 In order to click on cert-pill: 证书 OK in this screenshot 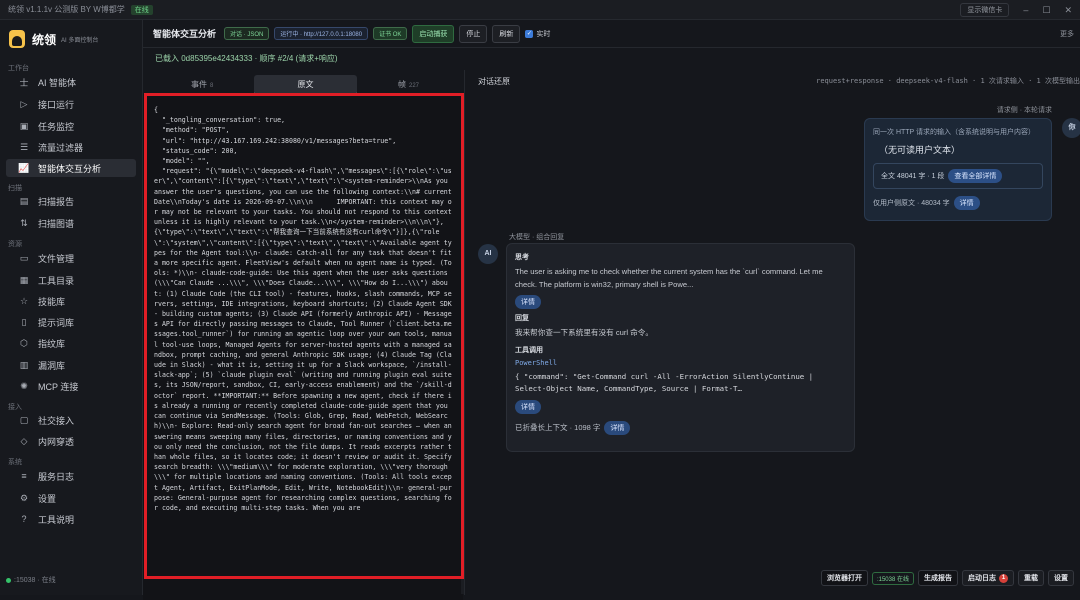, I will do `click(390, 33)`.